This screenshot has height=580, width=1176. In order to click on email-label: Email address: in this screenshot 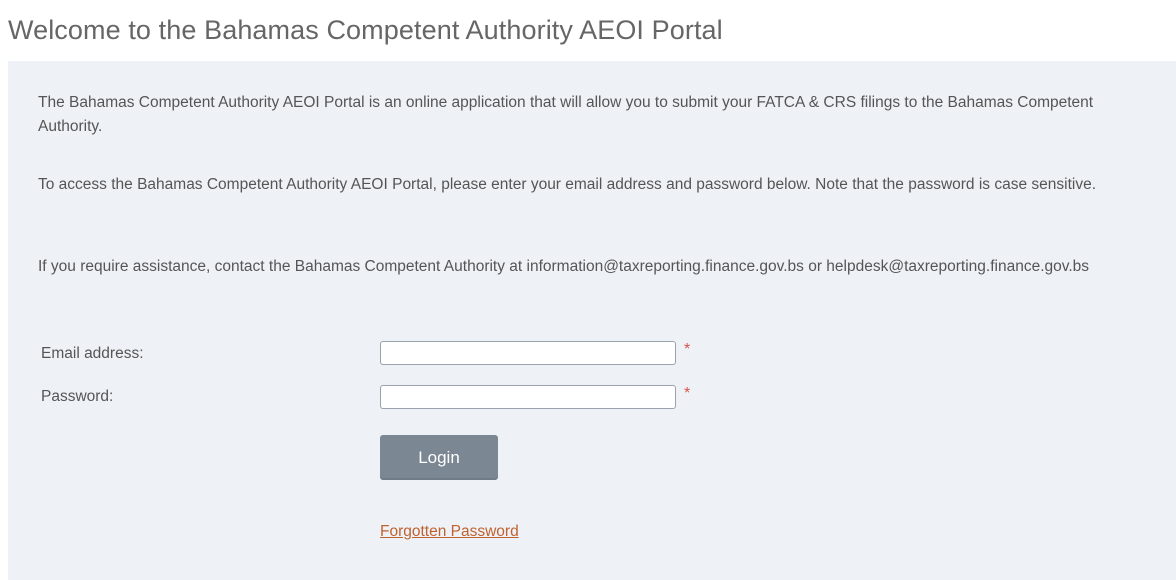, I will do `click(92, 353)`.